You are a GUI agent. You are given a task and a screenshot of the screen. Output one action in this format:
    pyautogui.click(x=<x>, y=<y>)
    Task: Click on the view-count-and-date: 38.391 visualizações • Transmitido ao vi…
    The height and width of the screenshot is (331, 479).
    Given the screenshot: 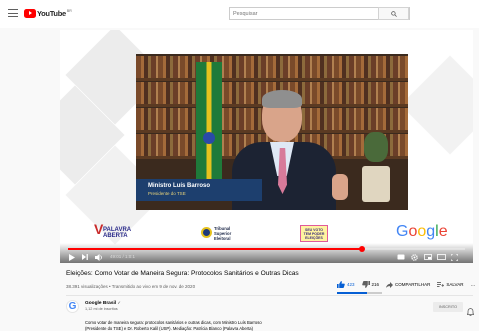 What is the action you would take?
    pyautogui.click(x=131, y=286)
    